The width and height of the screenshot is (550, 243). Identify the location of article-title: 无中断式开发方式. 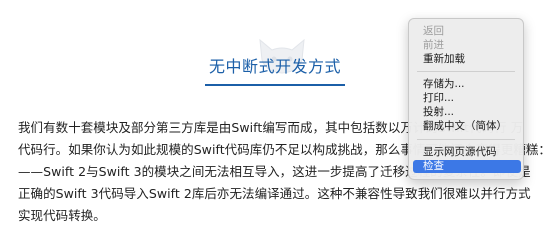
(274, 71).